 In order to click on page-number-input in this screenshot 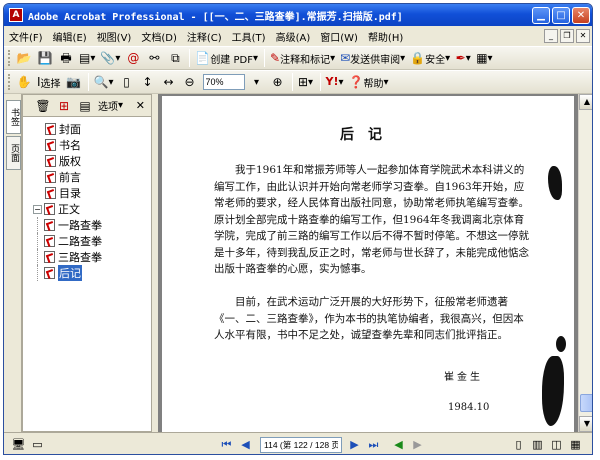, I will do `click(301, 444)`.